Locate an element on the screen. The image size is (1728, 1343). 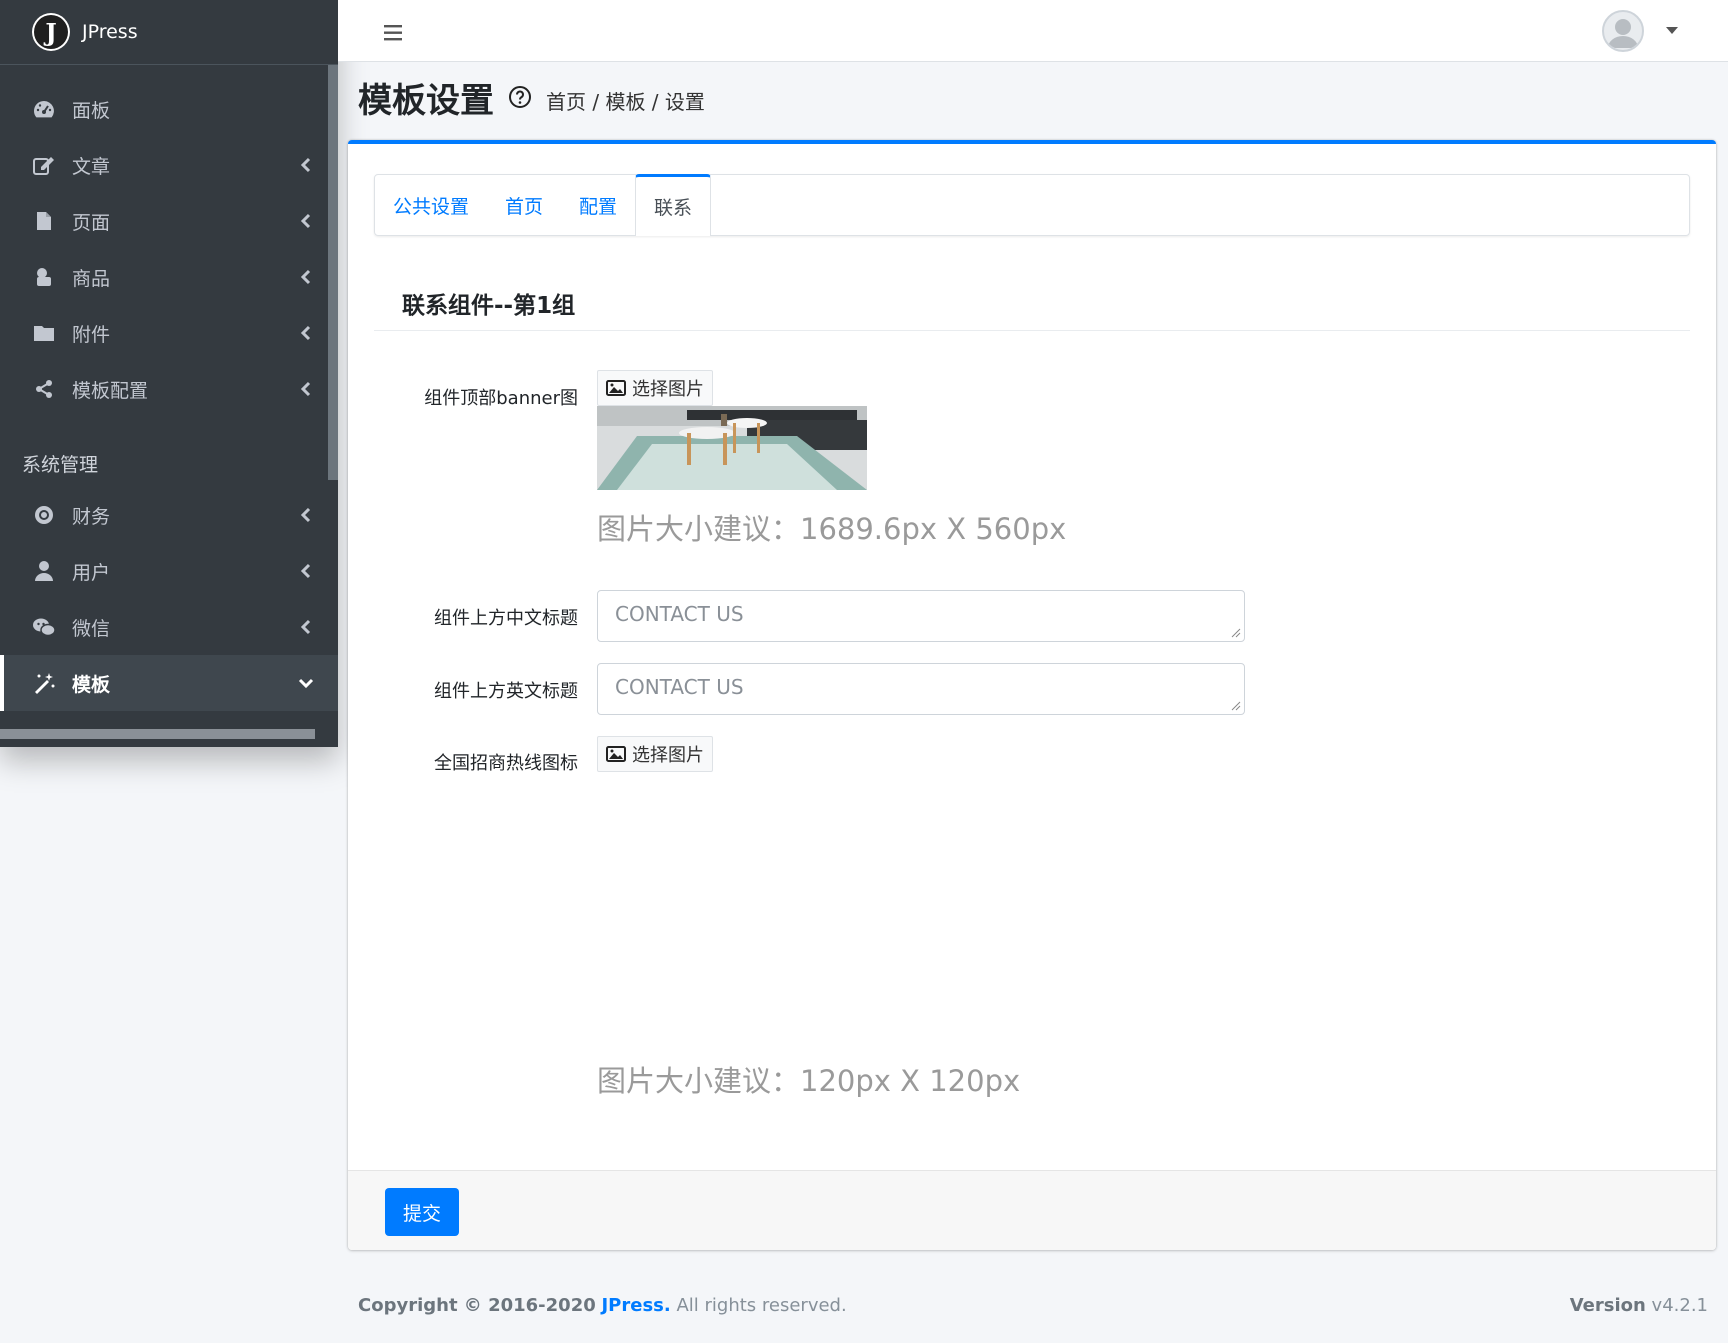
sidebar-item-template-config: 模板配置 is located at coordinates (169, 389).